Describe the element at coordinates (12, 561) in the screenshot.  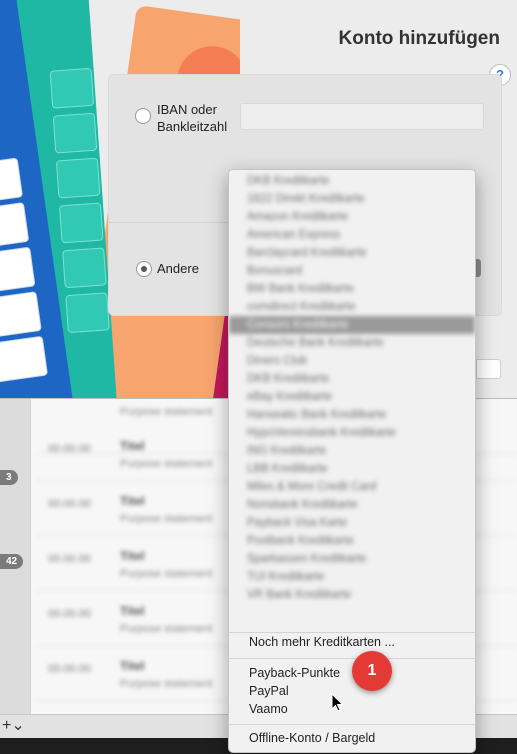
I see `unread-badge: 42` at that location.